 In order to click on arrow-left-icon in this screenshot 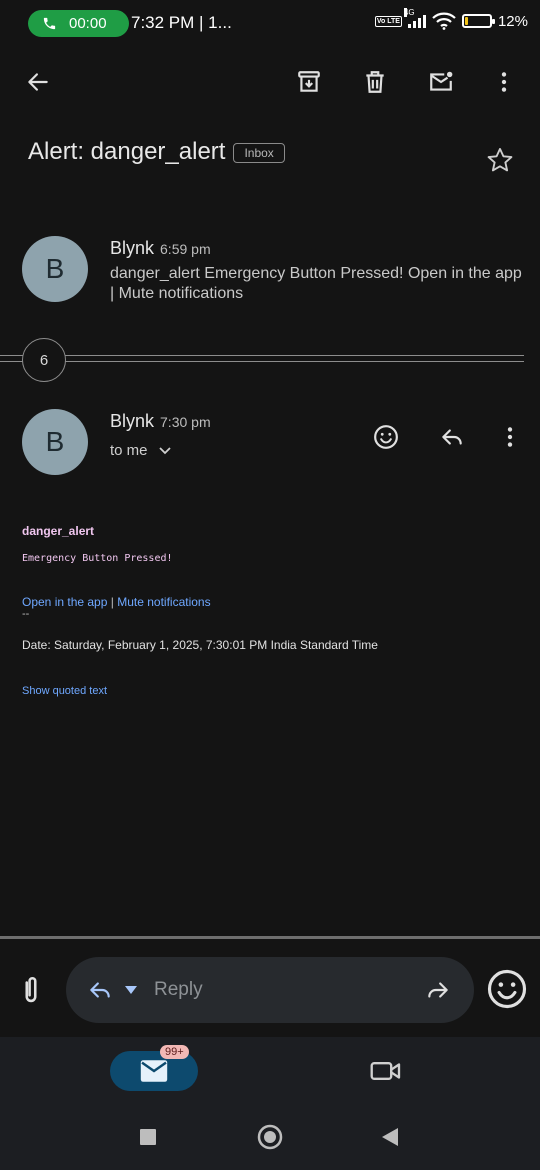, I will do `click(38, 82)`.